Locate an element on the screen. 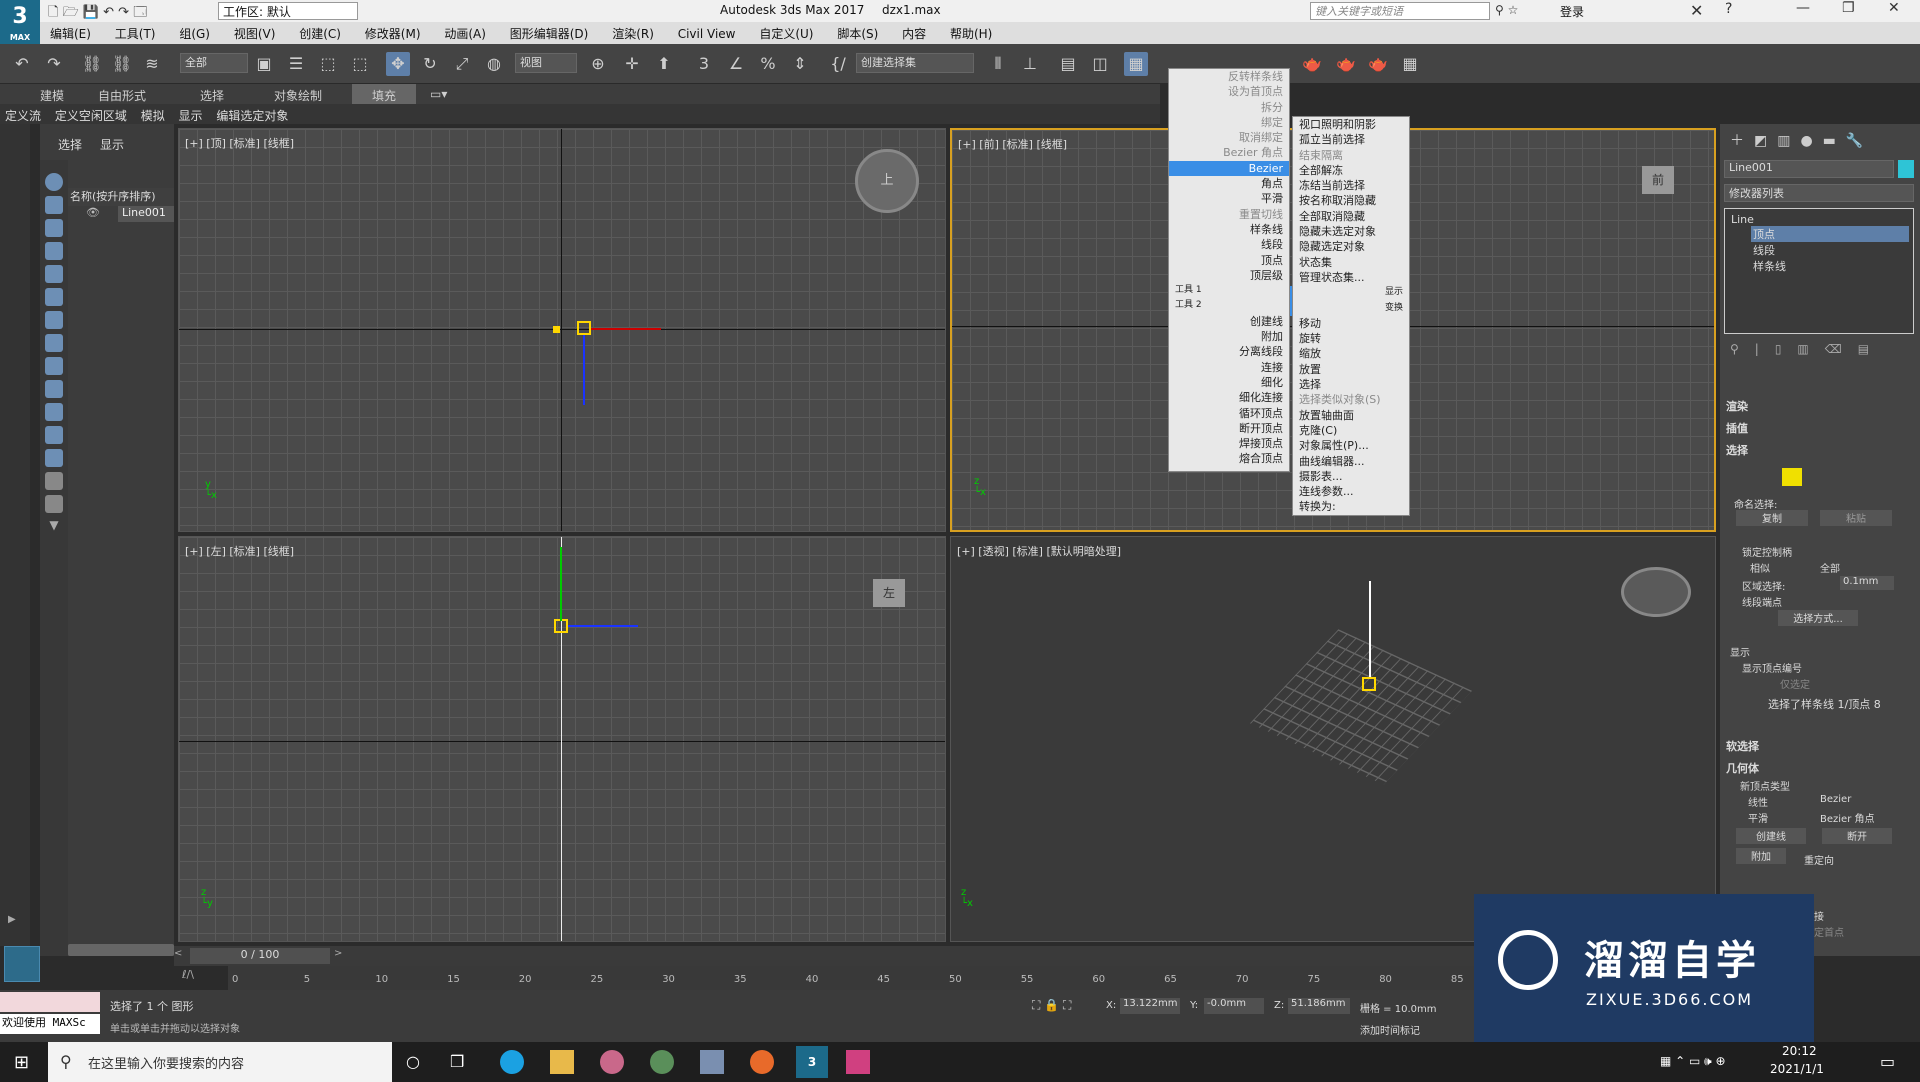  render-icon: 🫖 is located at coordinates (1346, 64).